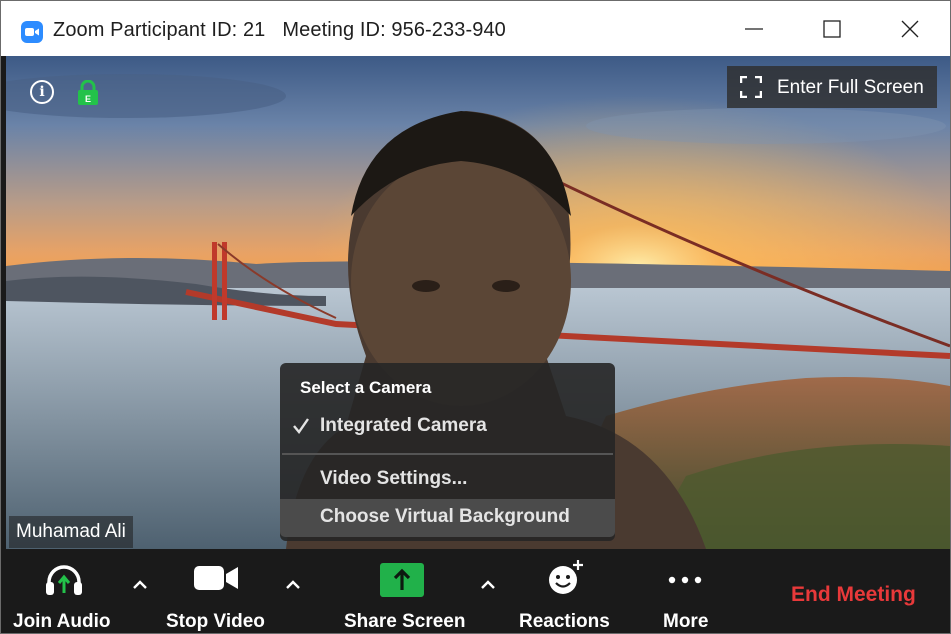 This screenshot has height=634, width=951. I want to click on meeting-info-icon: i, so click(42, 92).